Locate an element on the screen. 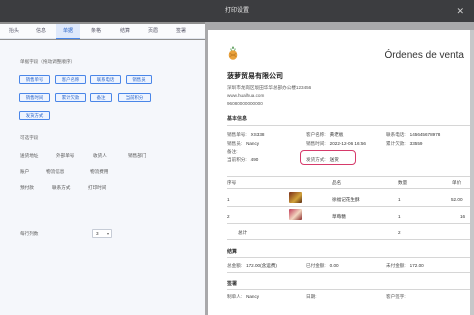 This screenshot has width=474, height=315. tab-barcode: 条格 is located at coordinates (96, 31).